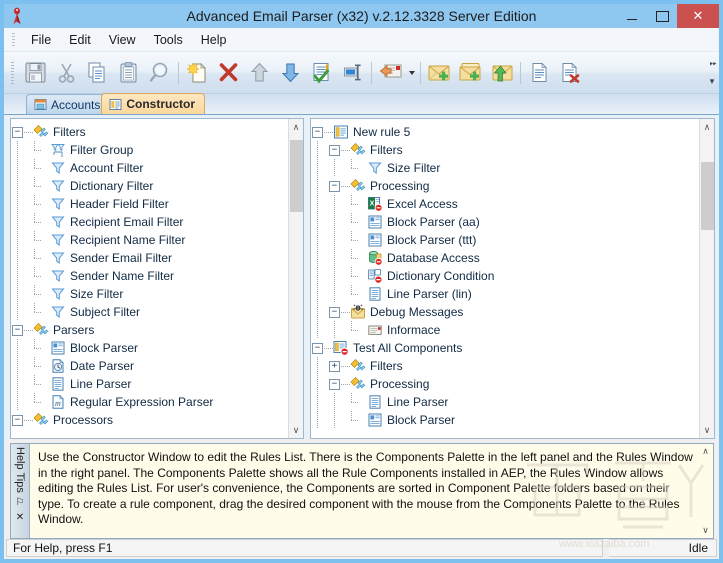 The image size is (723, 563). I want to click on test-document-icon, so click(321, 73).